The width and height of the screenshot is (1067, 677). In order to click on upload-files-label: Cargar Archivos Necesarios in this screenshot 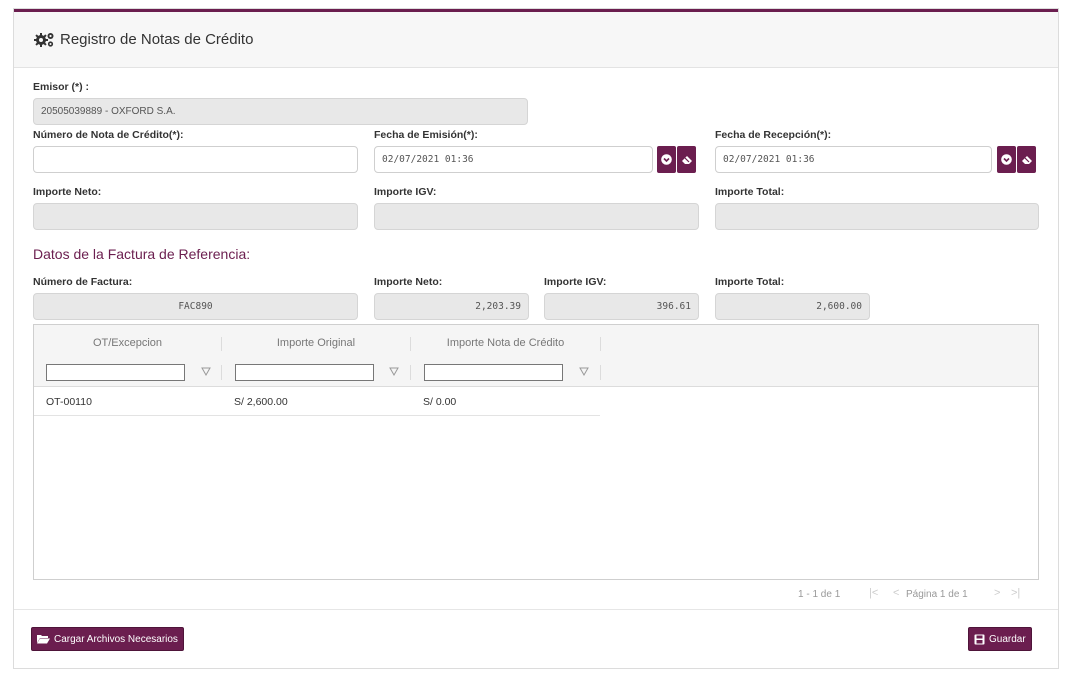, I will do `click(116, 639)`.